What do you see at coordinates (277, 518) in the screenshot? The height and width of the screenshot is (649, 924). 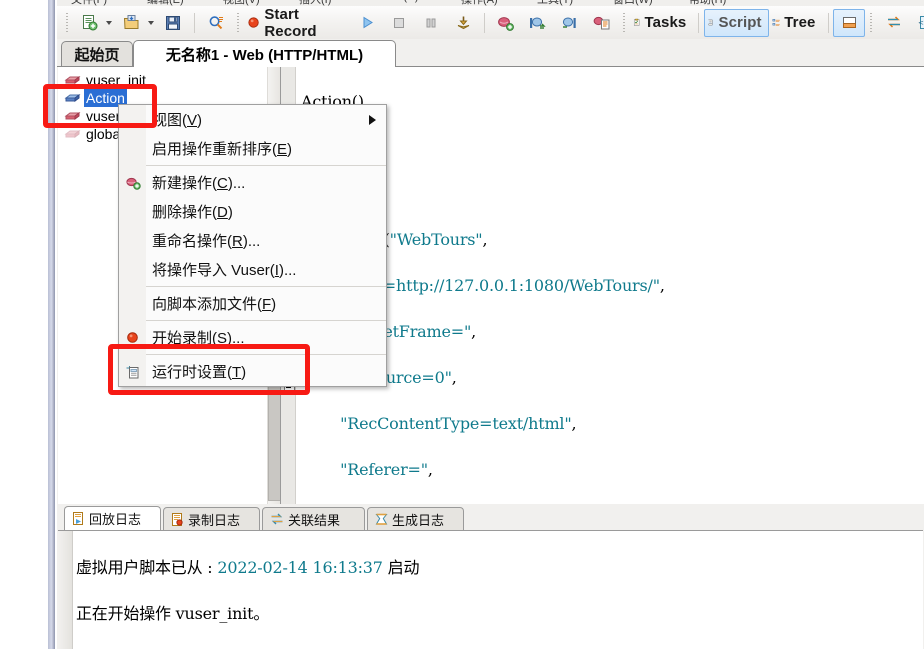 I see `correlation-icon` at bounding box center [277, 518].